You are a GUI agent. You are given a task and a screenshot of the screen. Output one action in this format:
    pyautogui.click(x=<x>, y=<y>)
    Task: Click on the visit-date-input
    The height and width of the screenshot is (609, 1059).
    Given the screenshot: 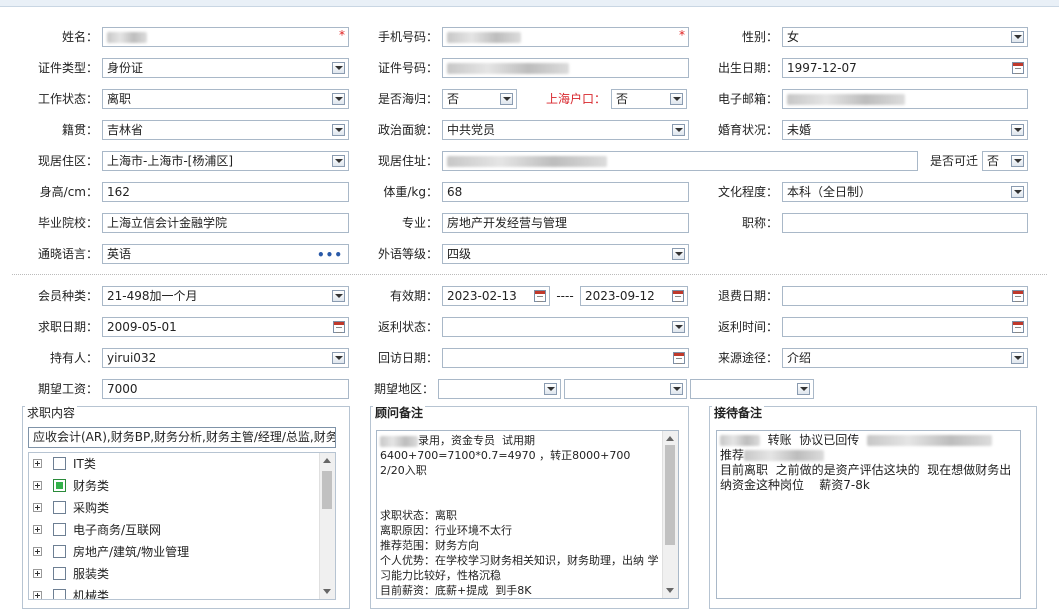 What is the action you would take?
    pyautogui.click(x=565, y=358)
    